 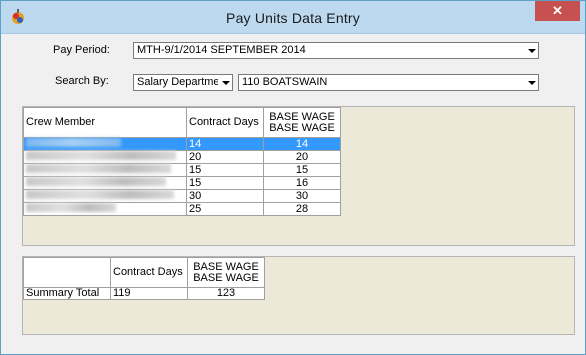 I want to click on close-icon: ✕, so click(x=557, y=10).